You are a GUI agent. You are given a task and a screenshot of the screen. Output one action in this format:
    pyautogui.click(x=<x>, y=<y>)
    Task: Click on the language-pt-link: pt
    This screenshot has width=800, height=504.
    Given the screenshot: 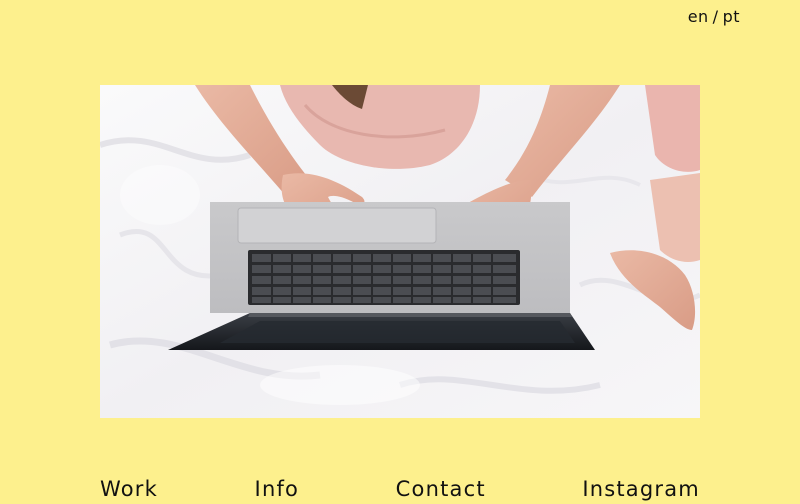 What is the action you would take?
    pyautogui.click(x=731, y=16)
    